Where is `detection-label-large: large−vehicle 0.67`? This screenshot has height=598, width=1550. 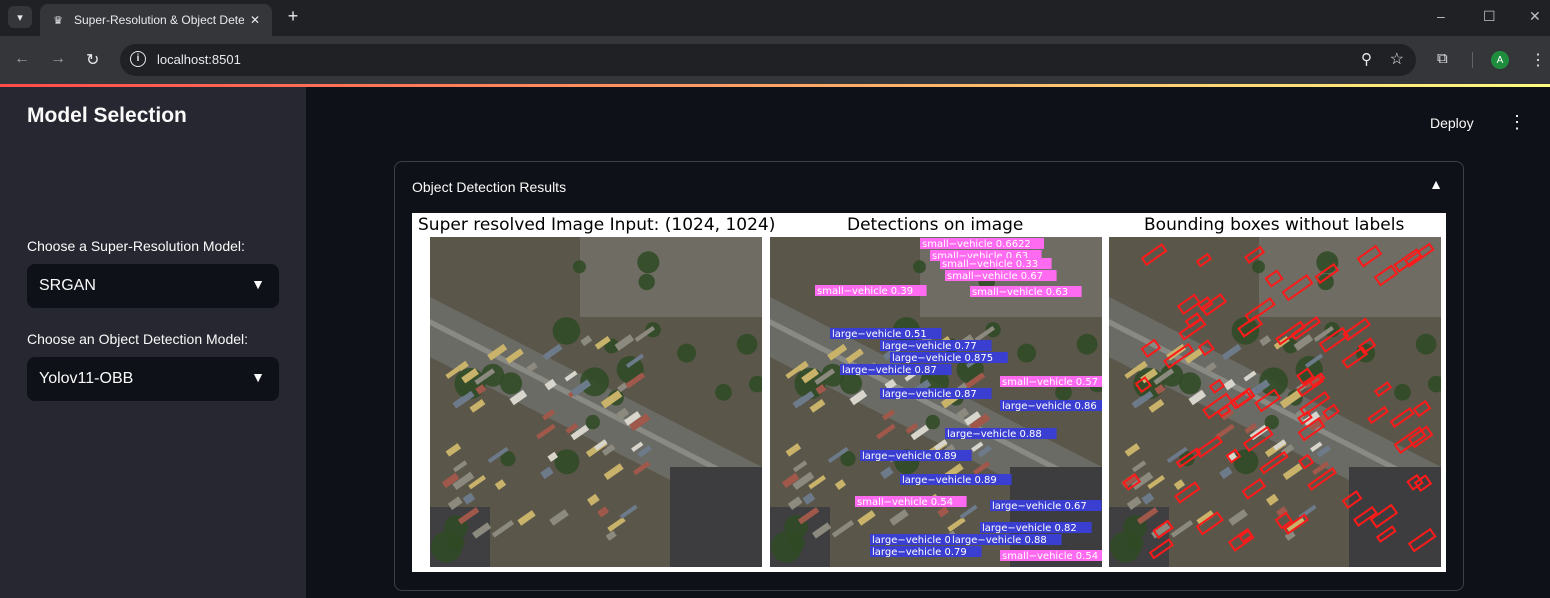 detection-label-large: large−vehicle 0.67 is located at coordinates (1046, 506).